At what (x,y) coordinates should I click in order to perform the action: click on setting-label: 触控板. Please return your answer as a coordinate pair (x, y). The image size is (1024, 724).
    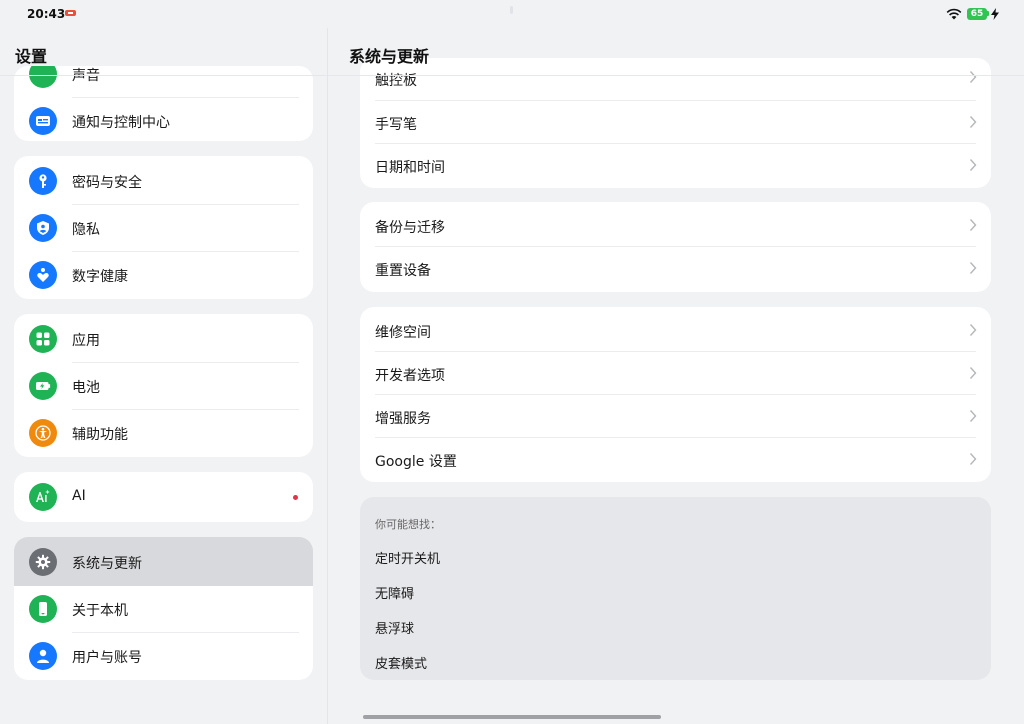
    Looking at the image, I should click on (396, 81).